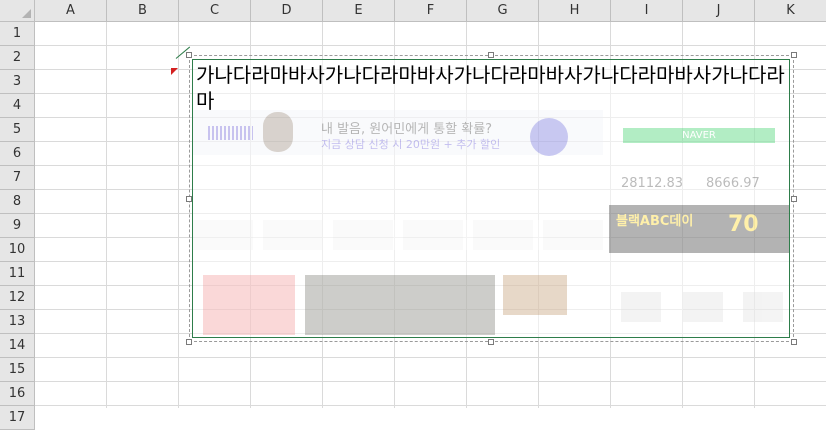  Describe the element at coordinates (17, 154) in the screenshot. I see `row-header-6: 6` at that location.